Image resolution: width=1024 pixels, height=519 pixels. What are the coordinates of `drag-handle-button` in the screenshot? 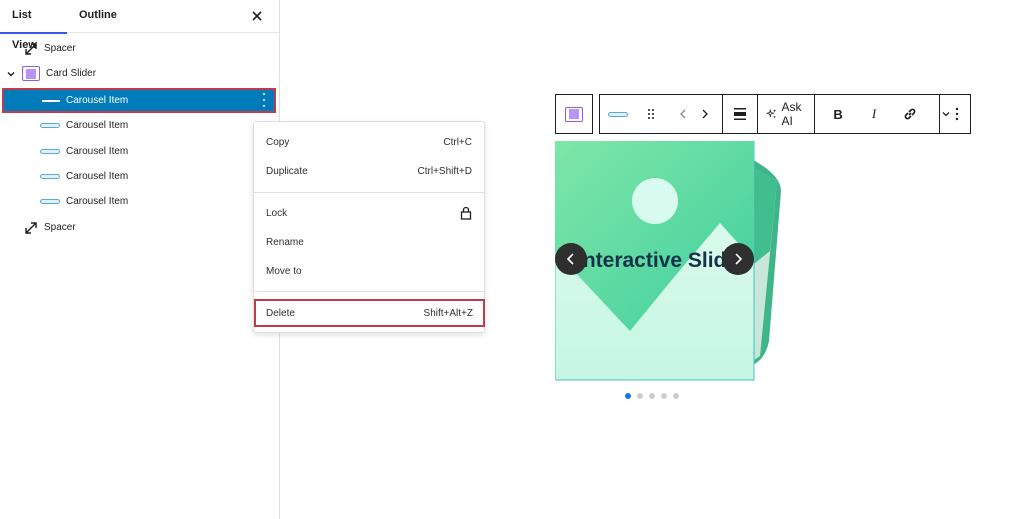 It's located at (651, 114).